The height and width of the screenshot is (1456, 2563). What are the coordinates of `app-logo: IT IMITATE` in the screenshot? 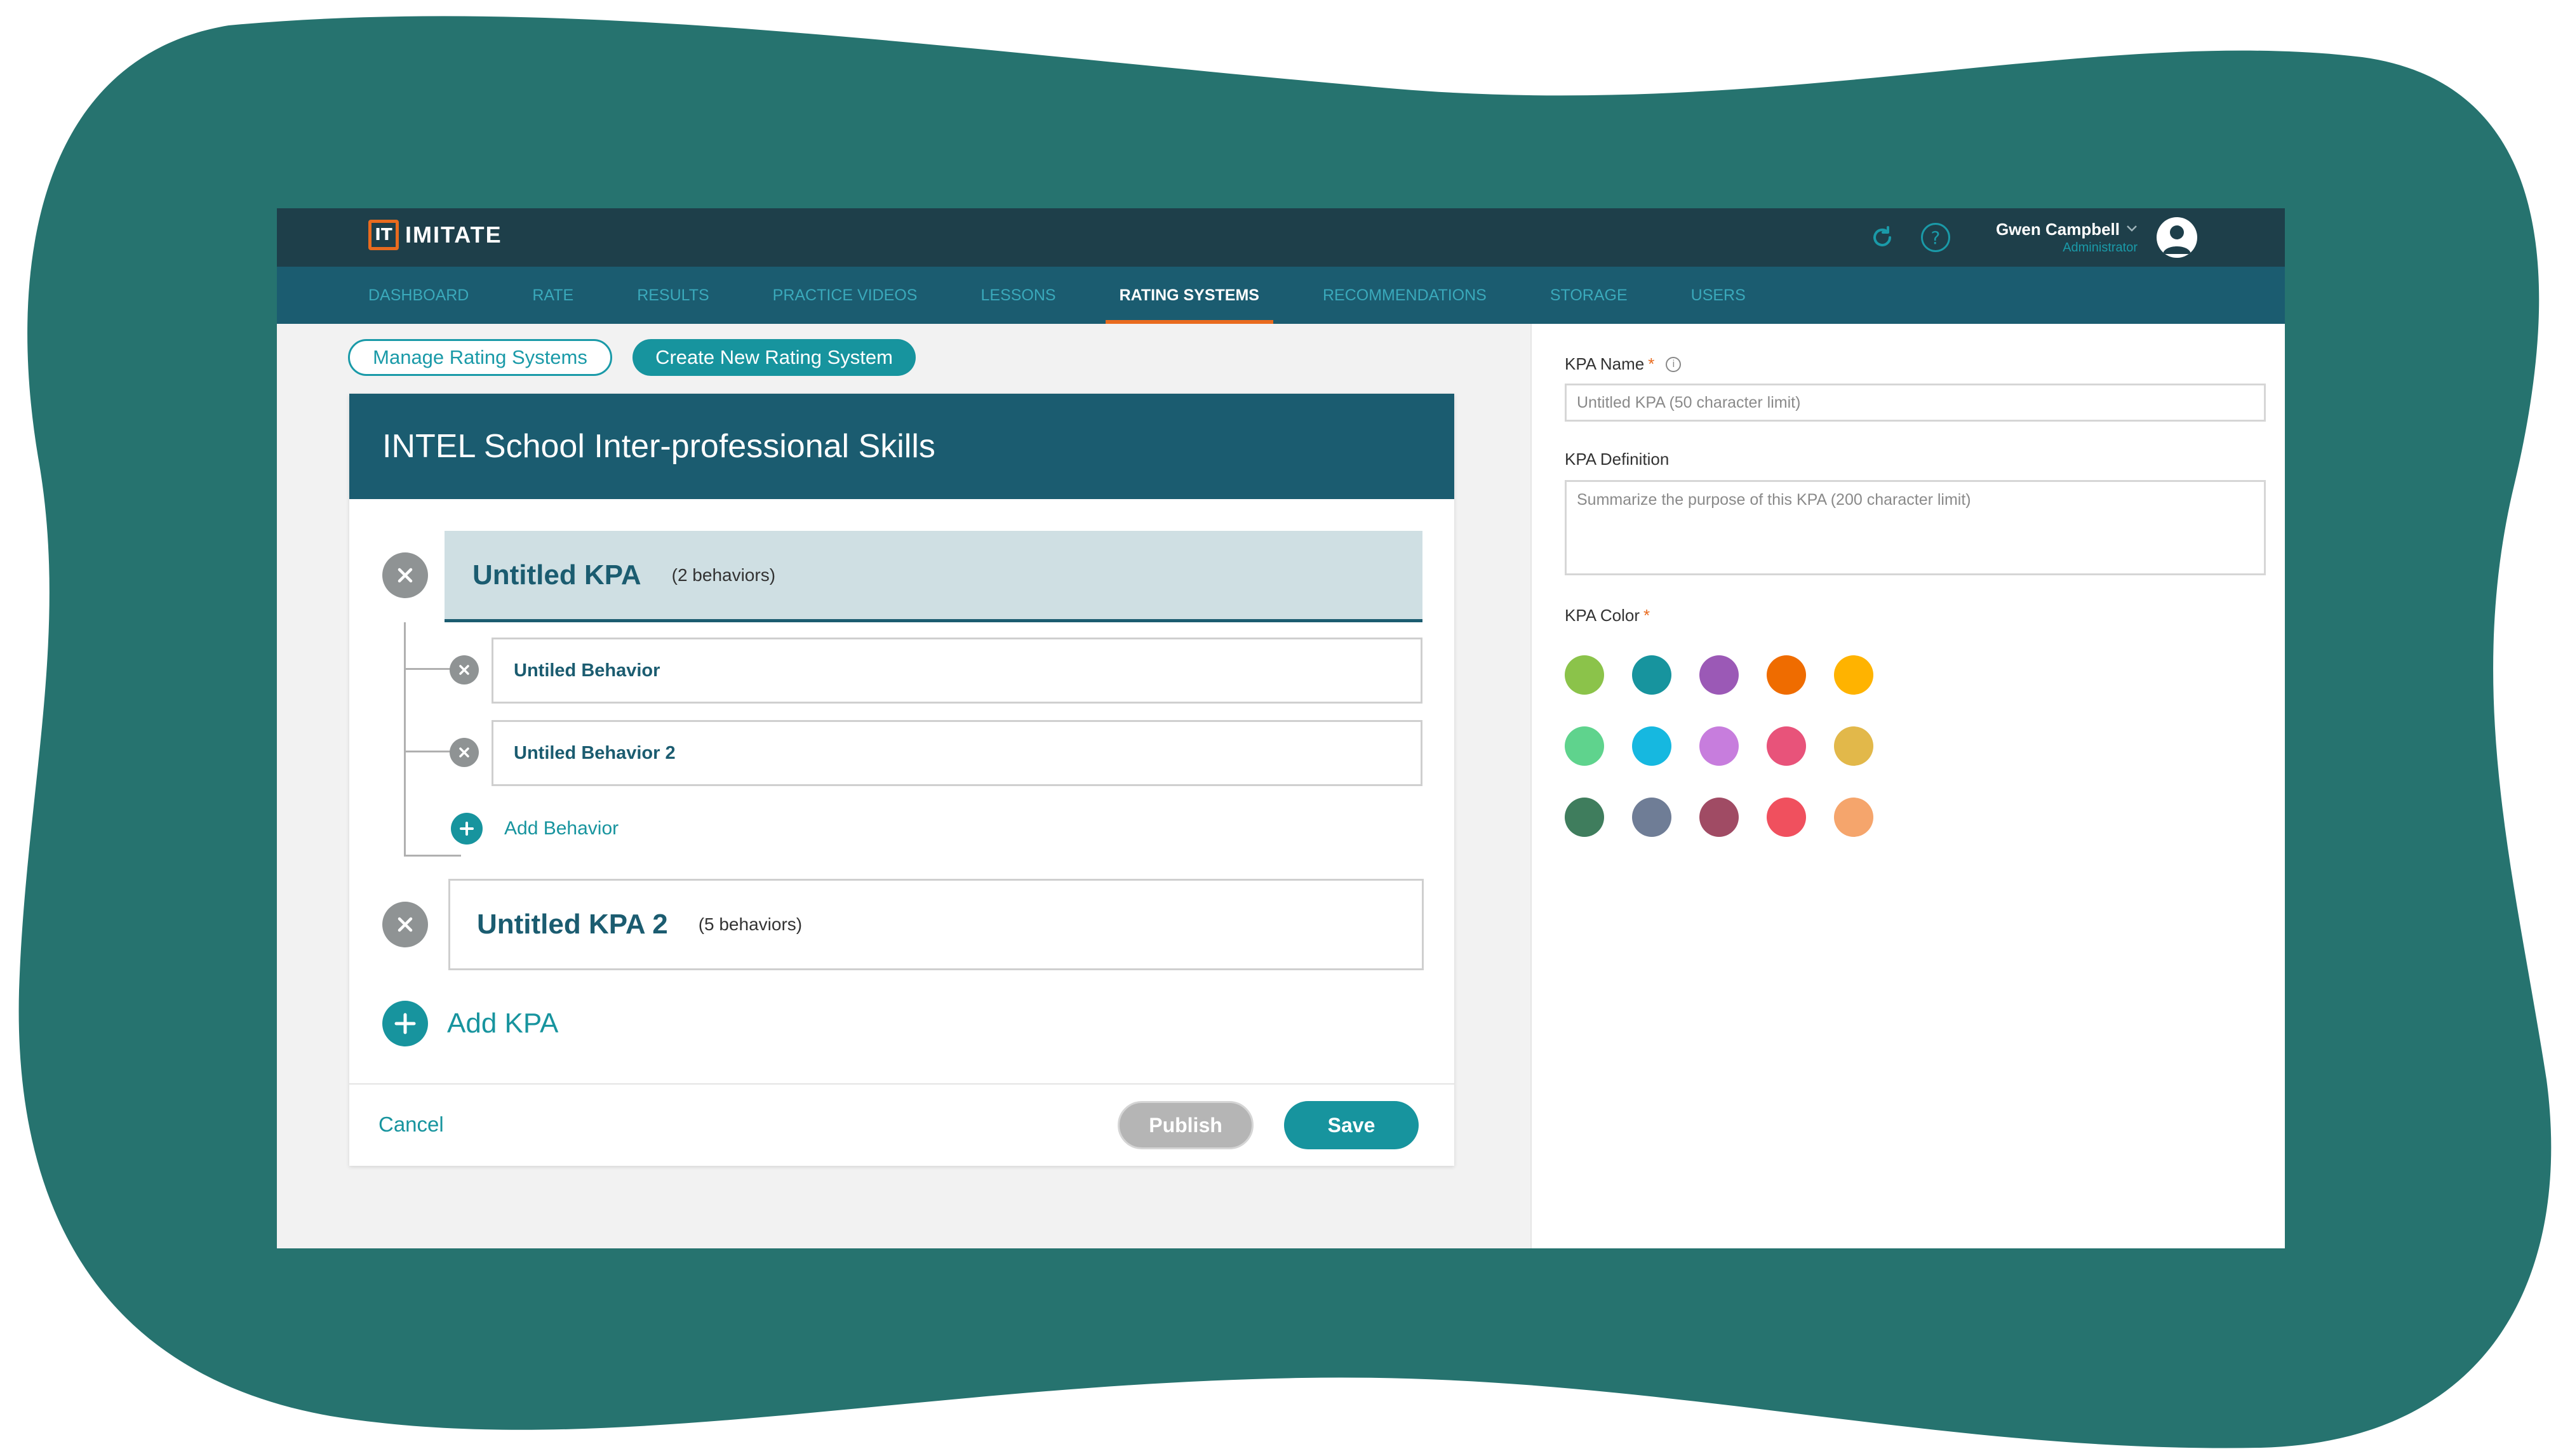 It's located at (435, 235).